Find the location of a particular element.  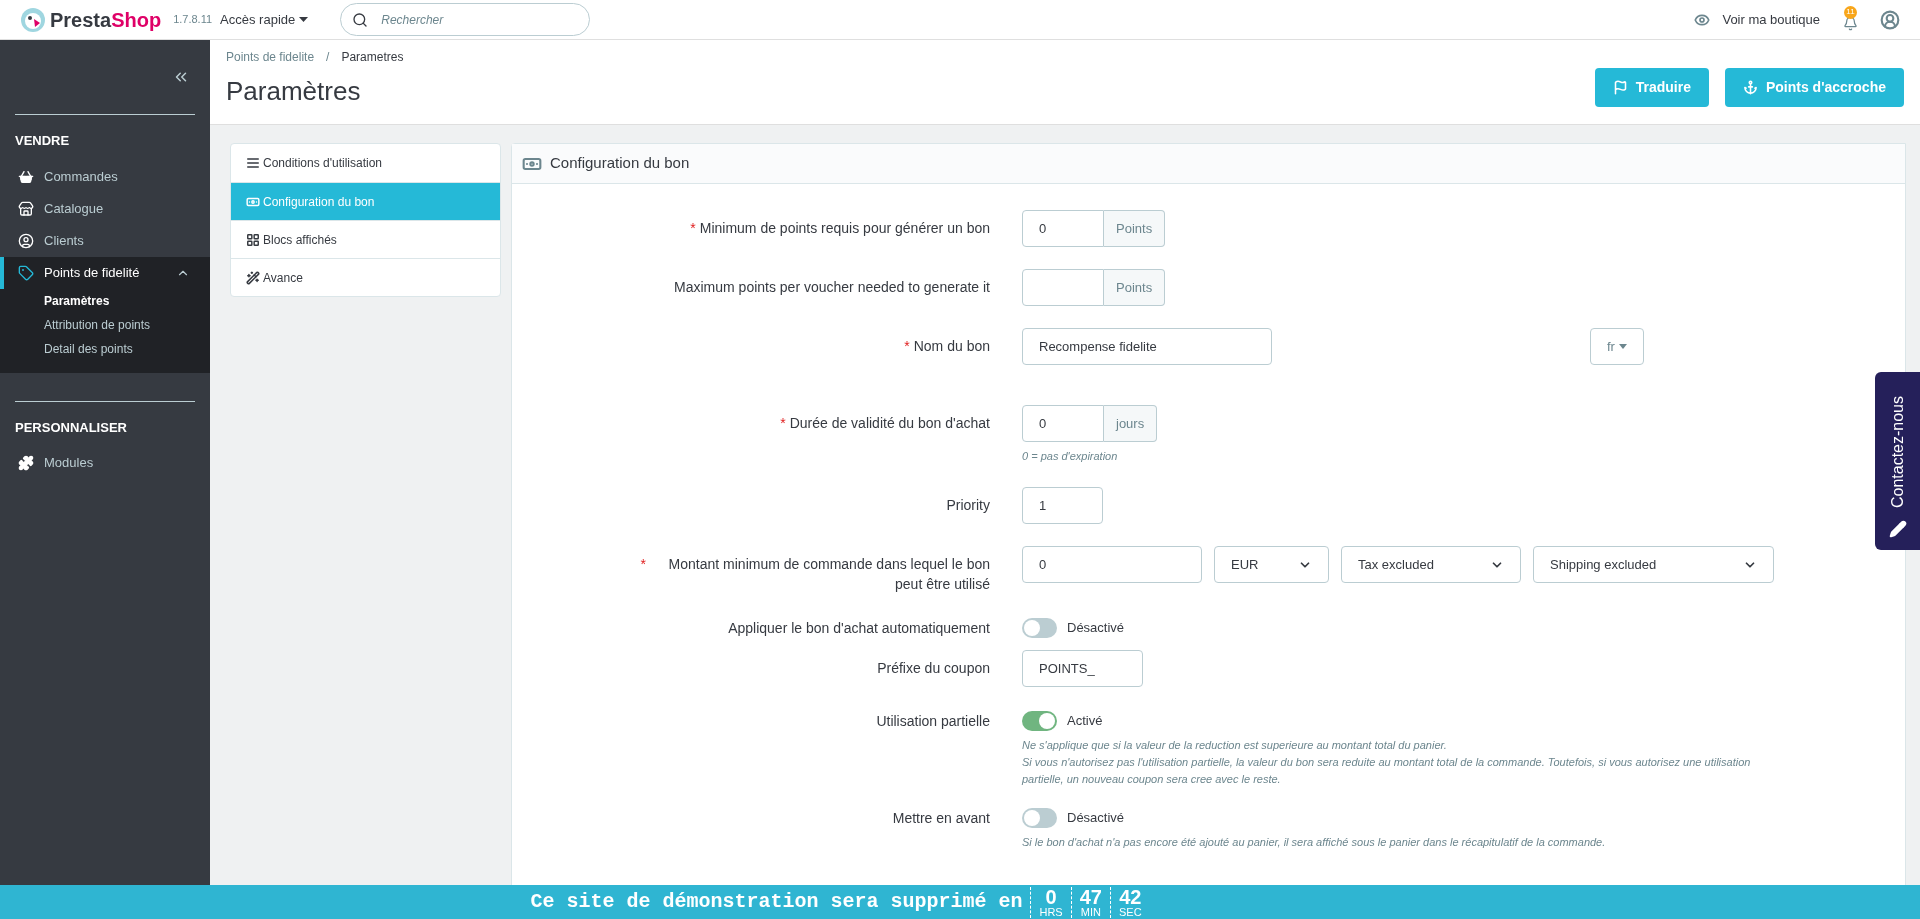

sidebar-section-title: VENDRE is located at coordinates (42, 141).